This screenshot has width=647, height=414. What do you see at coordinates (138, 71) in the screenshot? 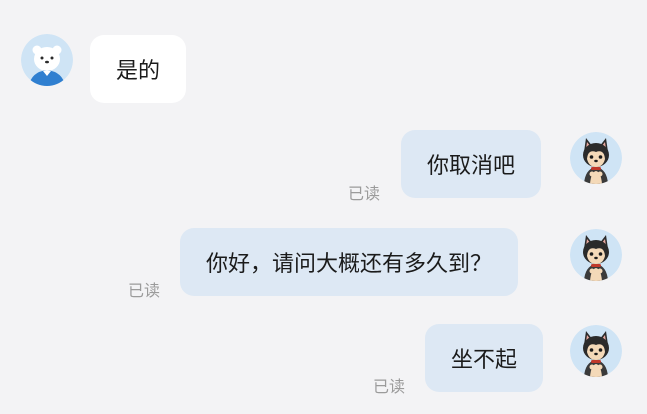
I see `message-text: 是的` at bounding box center [138, 71].